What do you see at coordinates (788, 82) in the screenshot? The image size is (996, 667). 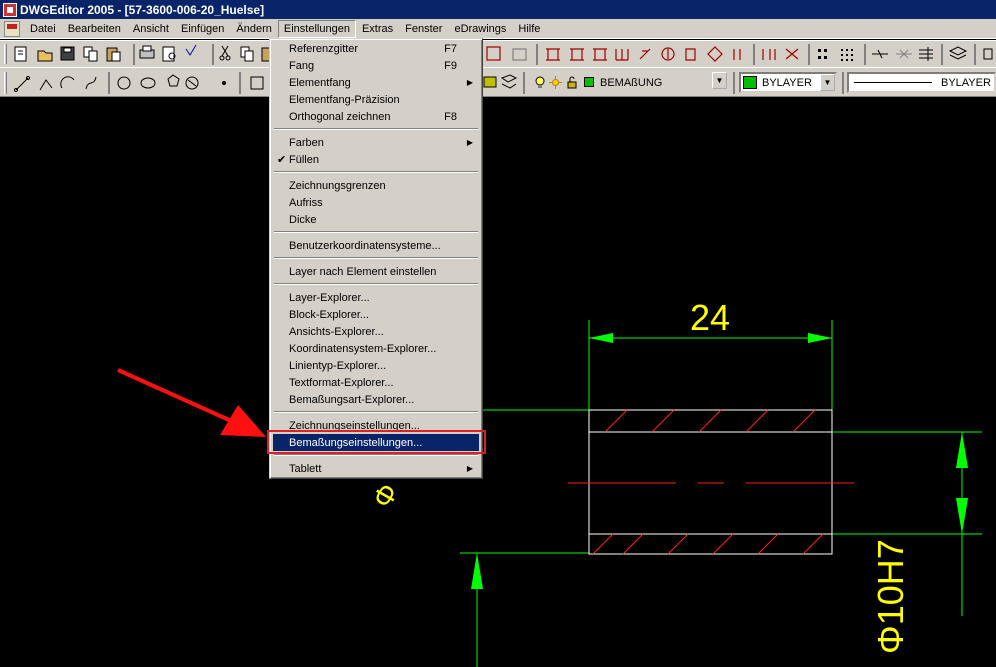 I see `color-combo: BYLAYER ▼` at bounding box center [788, 82].